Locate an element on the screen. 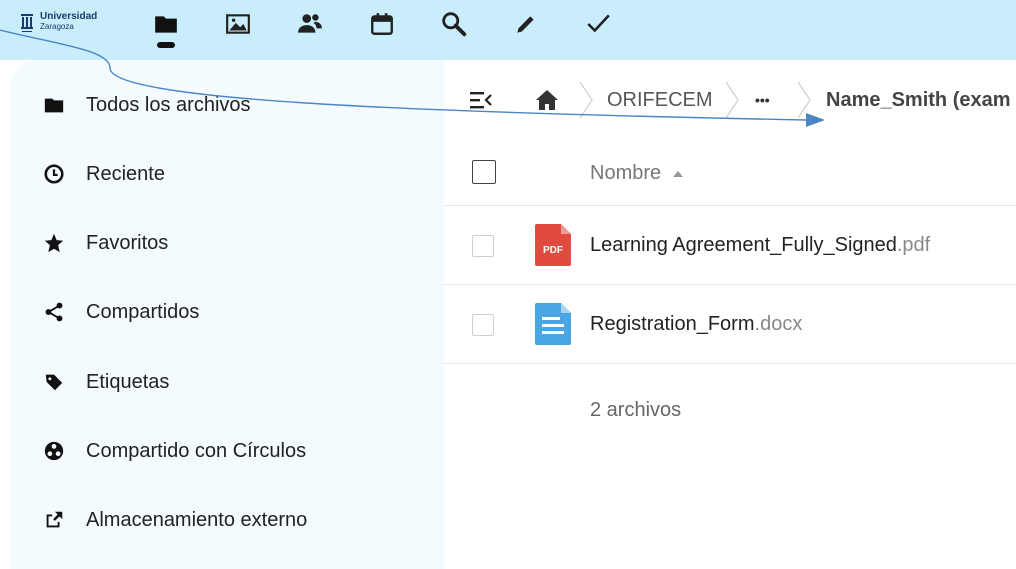 This screenshot has width=1016, height=569. sidebar-item-label: Compartido con Círculos is located at coordinates (196, 450).